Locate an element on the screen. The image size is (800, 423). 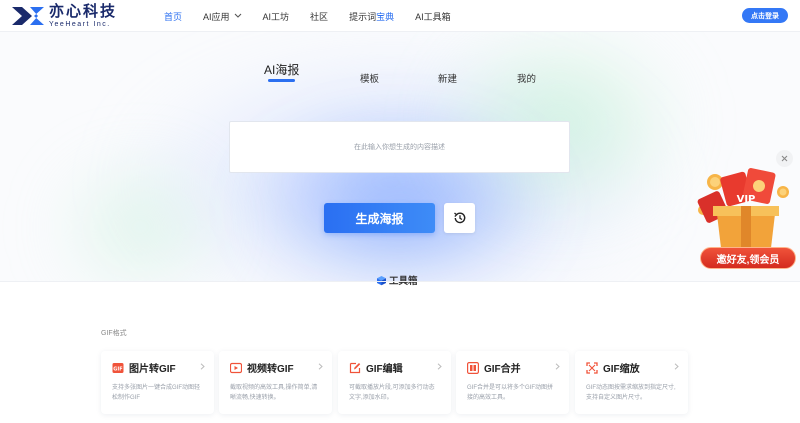
section-divider is located at coordinates (400, 281).